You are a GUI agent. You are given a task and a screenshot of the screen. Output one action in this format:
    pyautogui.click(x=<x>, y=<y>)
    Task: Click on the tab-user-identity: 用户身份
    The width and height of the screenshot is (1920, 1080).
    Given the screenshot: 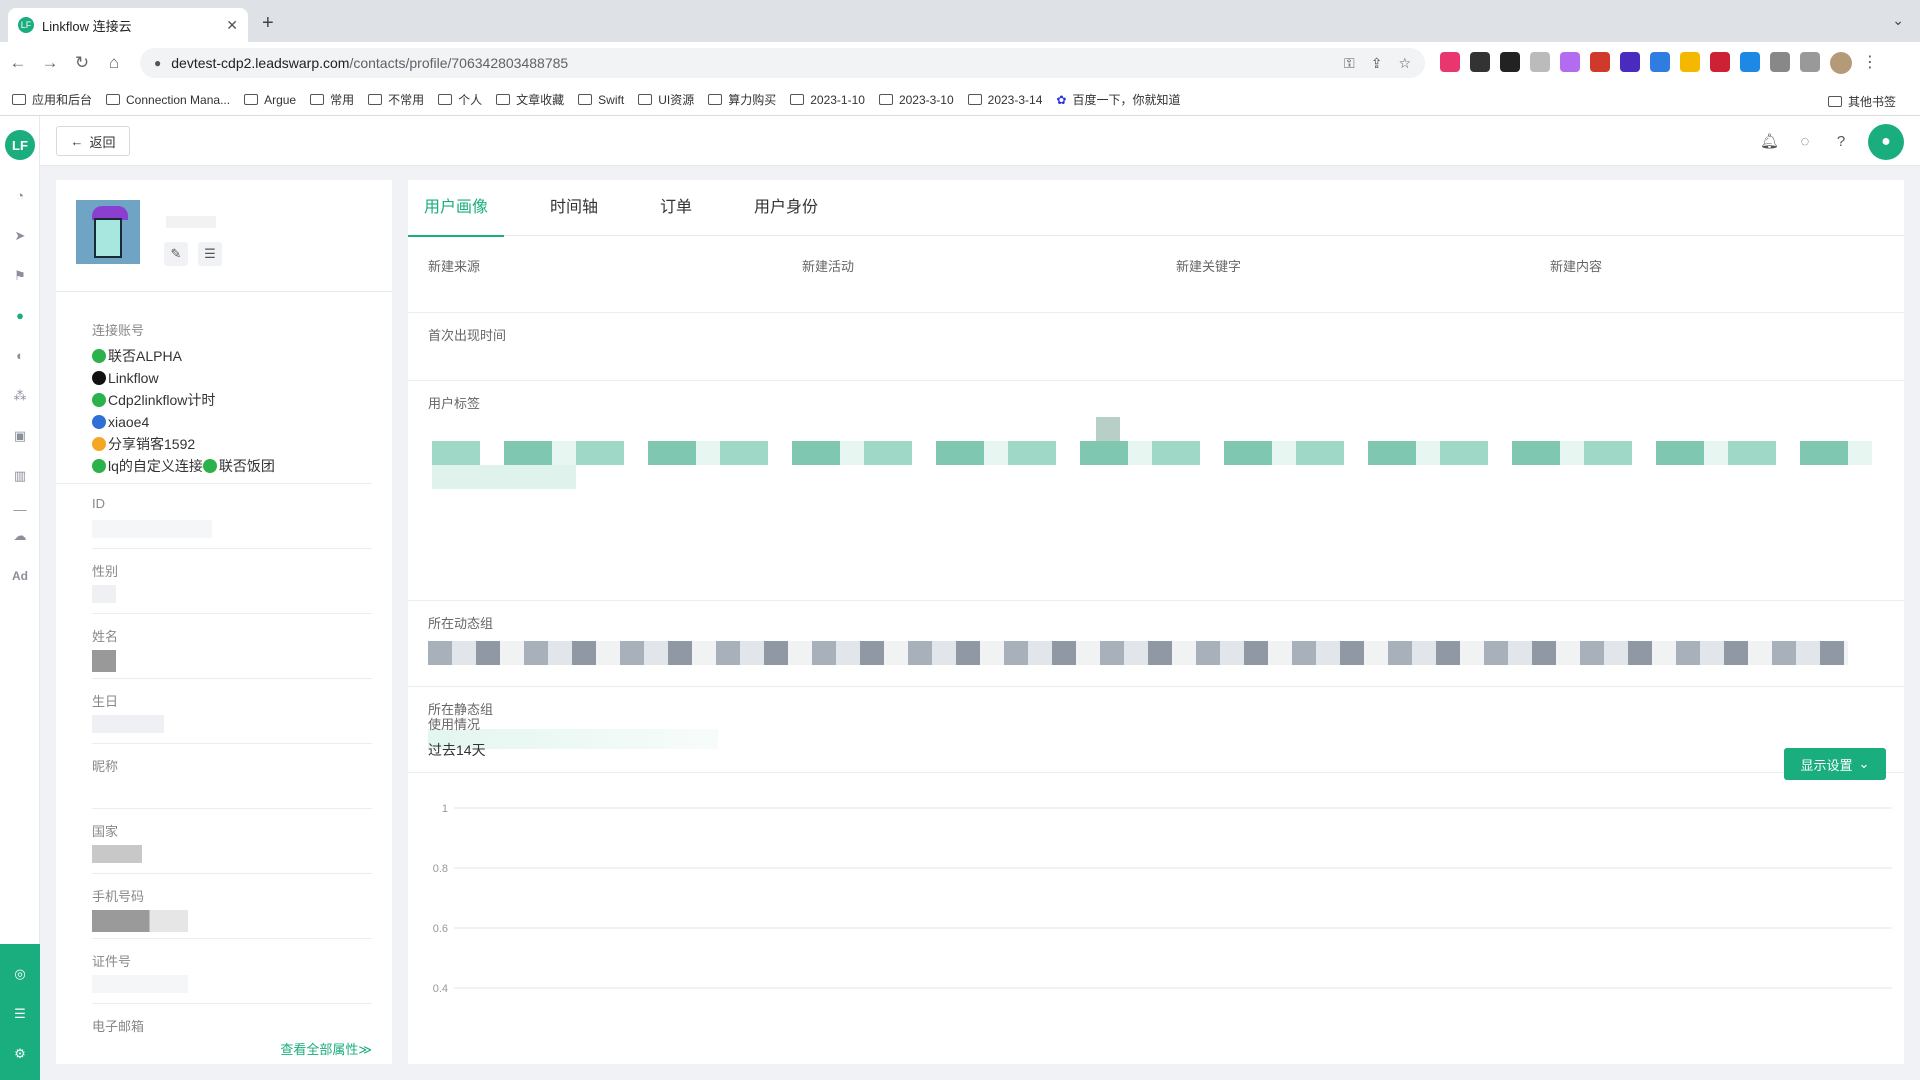 What is the action you would take?
    pyautogui.click(x=786, y=208)
    